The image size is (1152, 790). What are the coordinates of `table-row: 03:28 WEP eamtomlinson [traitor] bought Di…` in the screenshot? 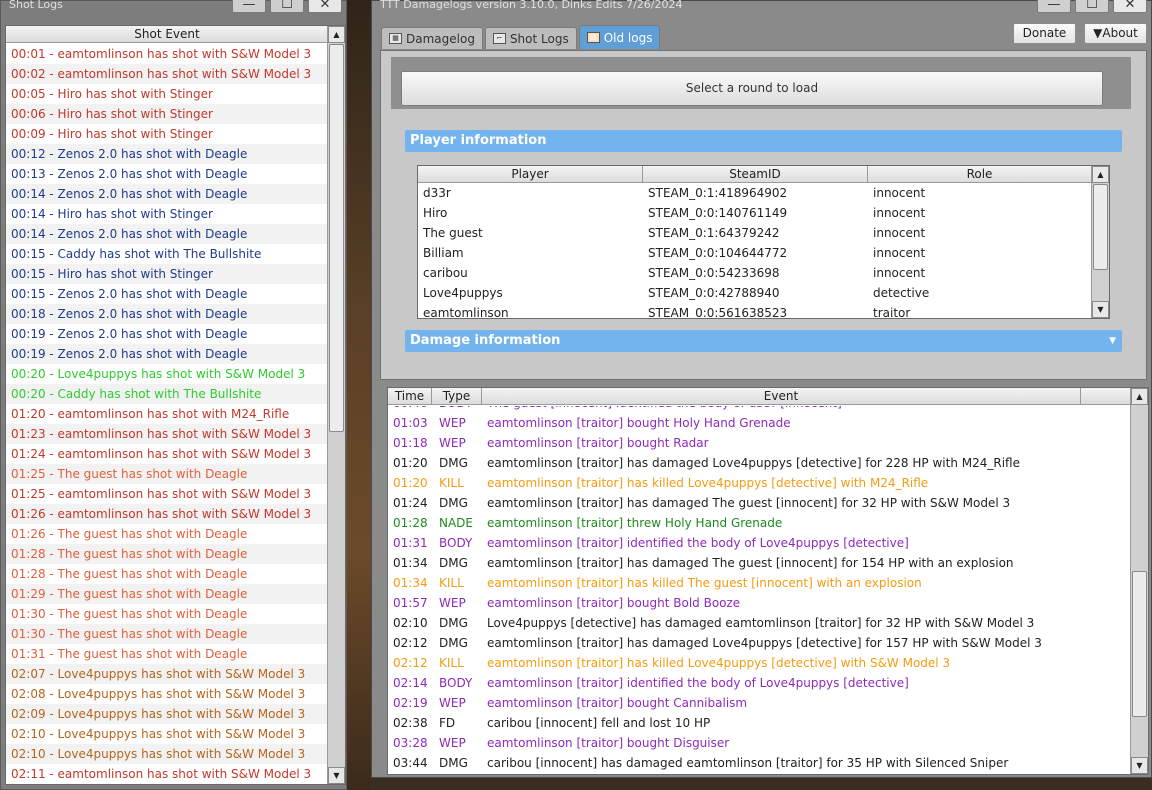 It's located at (760, 743).